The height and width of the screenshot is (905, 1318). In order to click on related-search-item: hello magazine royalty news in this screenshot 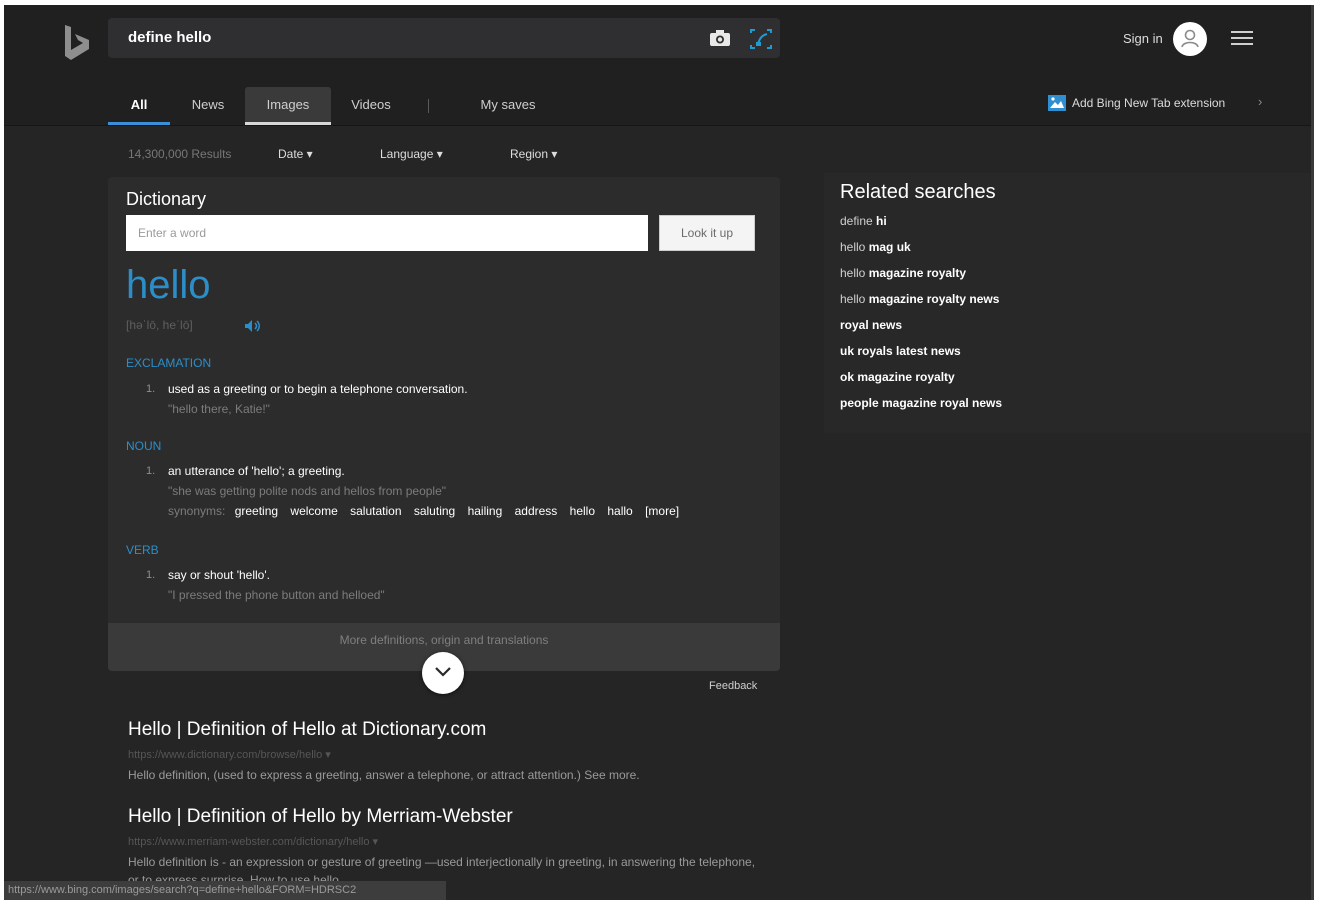, I will do `click(919, 299)`.